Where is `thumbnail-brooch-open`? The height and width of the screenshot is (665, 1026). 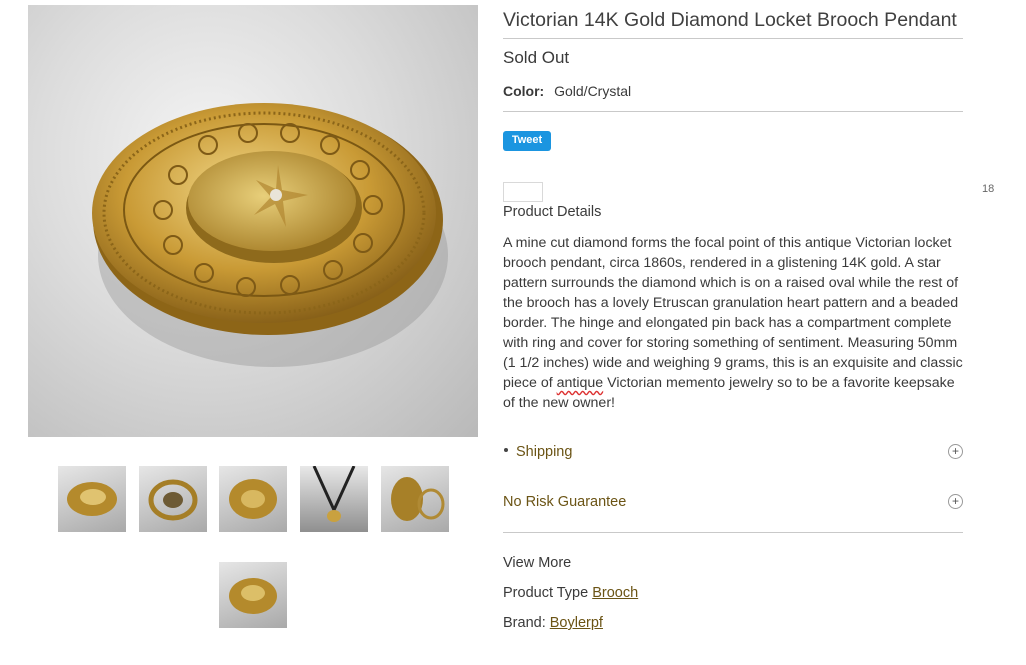 thumbnail-brooch-open is located at coordinates (173, 499).